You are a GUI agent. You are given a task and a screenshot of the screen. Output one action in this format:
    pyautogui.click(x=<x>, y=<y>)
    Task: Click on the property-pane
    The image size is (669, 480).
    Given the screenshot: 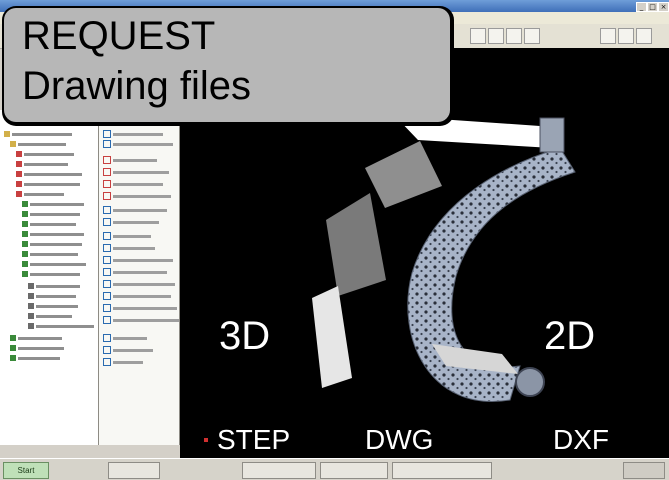 What is the action you would take?
    pyautogui.click(x=139, y=277)
    